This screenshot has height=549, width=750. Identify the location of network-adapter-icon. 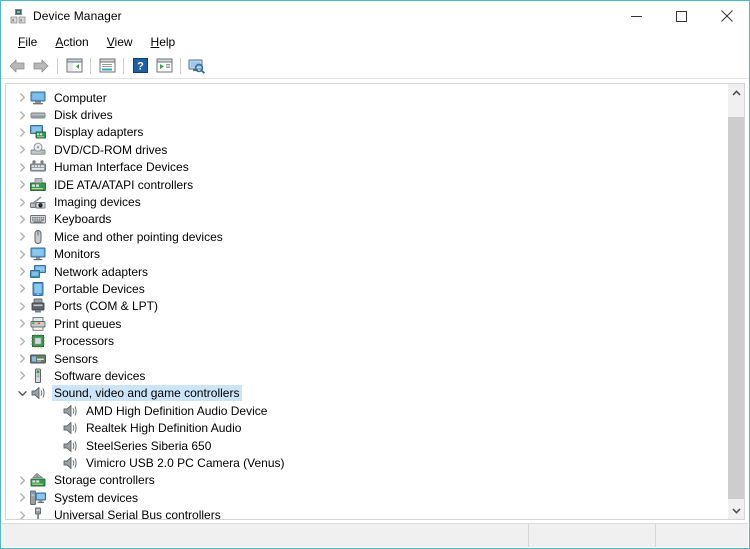
(38, 272).